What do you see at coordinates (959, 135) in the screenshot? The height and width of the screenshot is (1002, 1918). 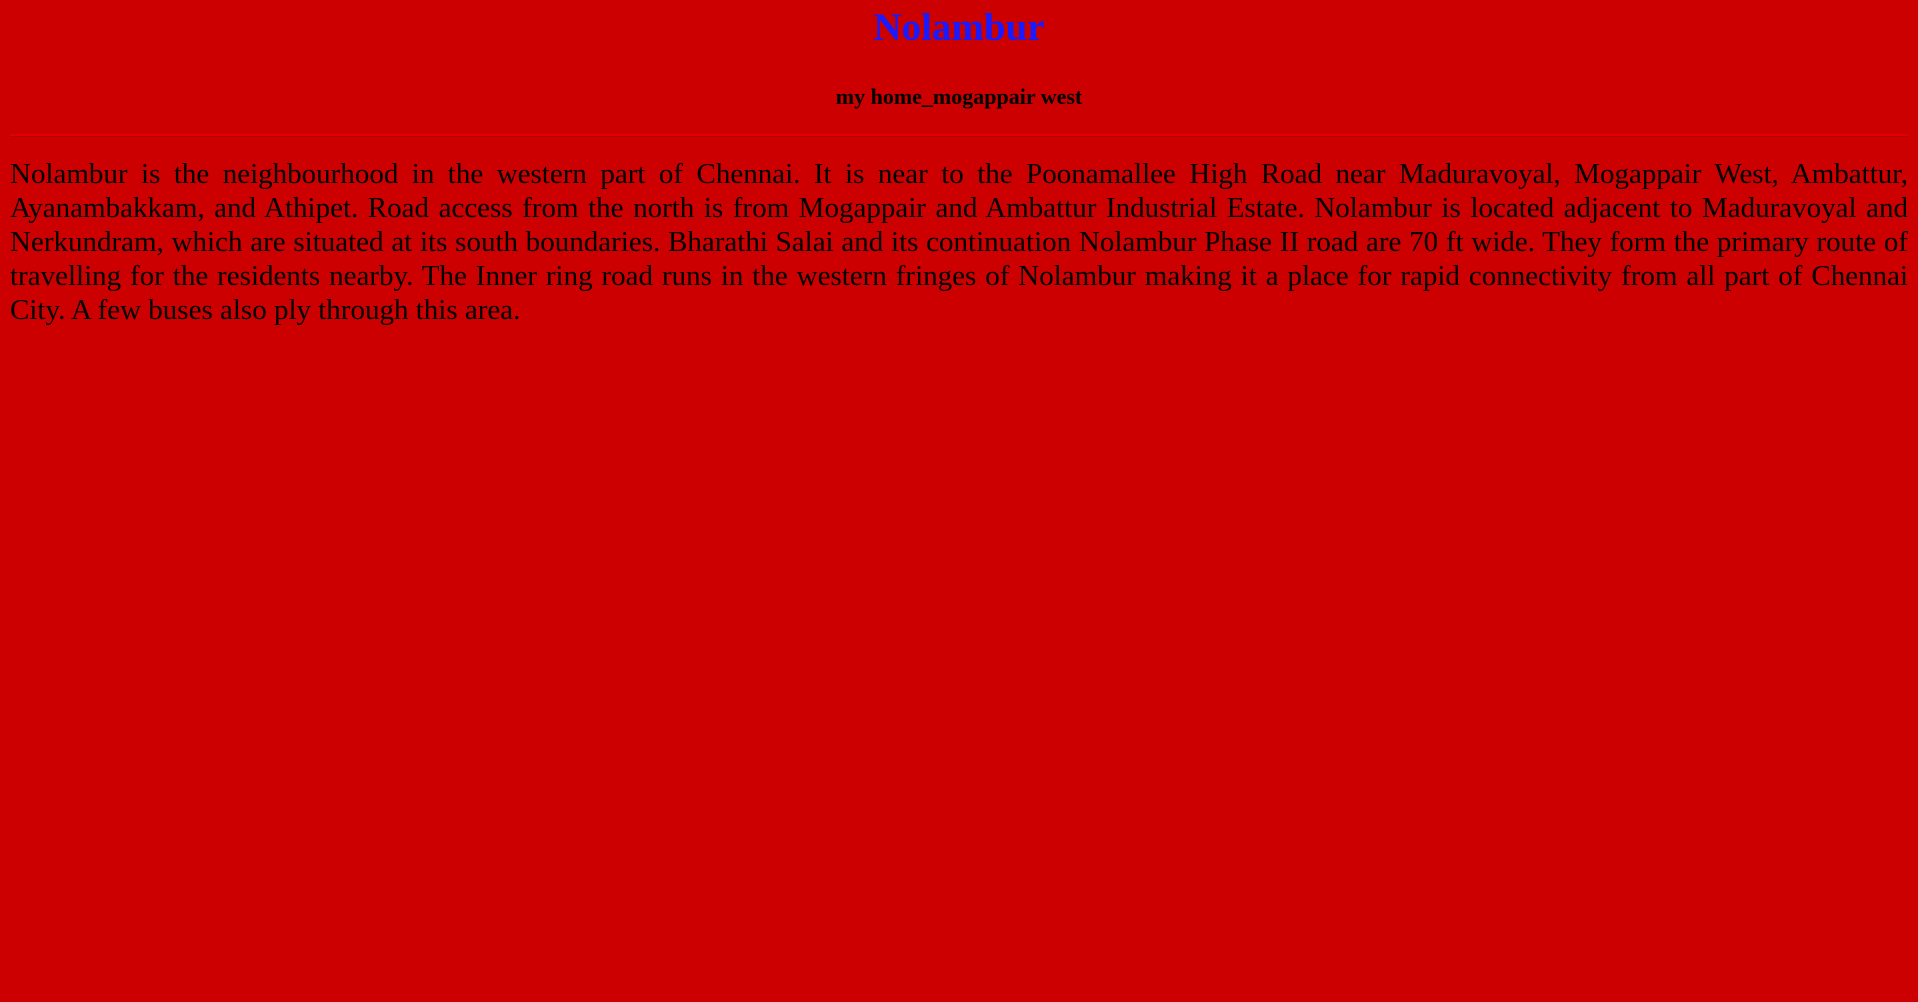 I see `divider` at bounding box center [959, 135].